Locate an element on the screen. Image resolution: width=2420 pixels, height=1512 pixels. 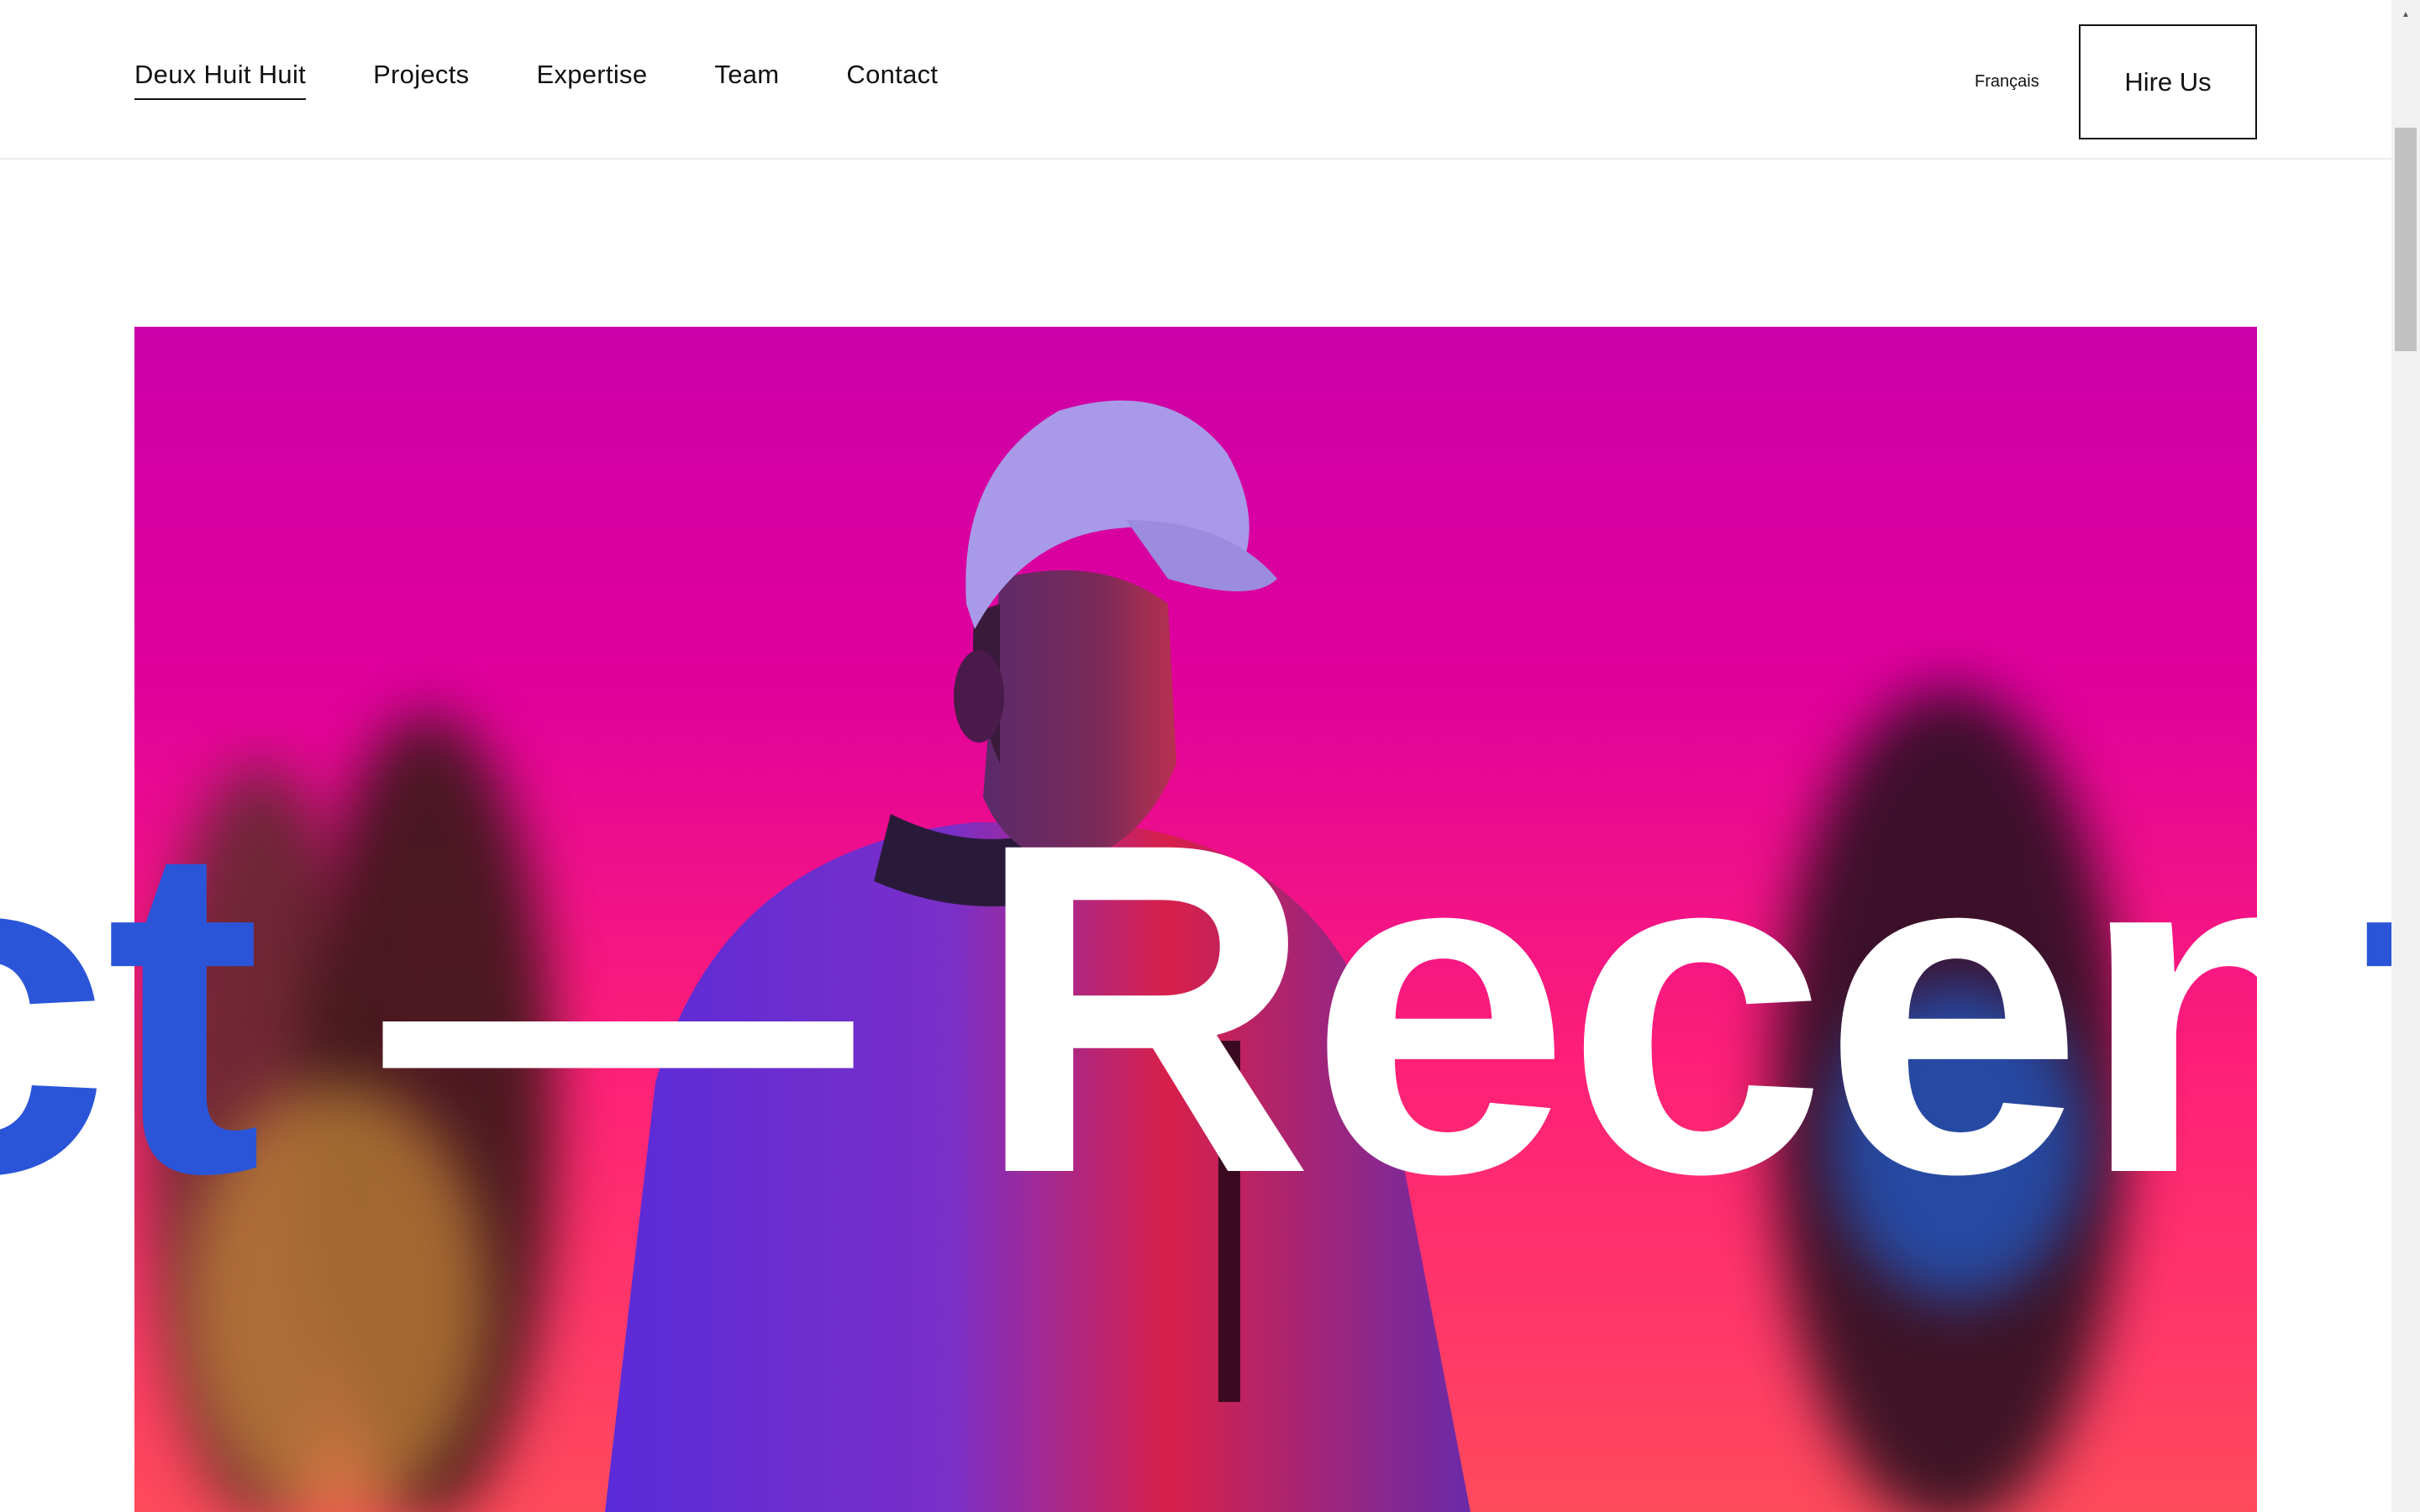
nav-item-home: Deux Huit Huit is located at coordinates (220, 80).